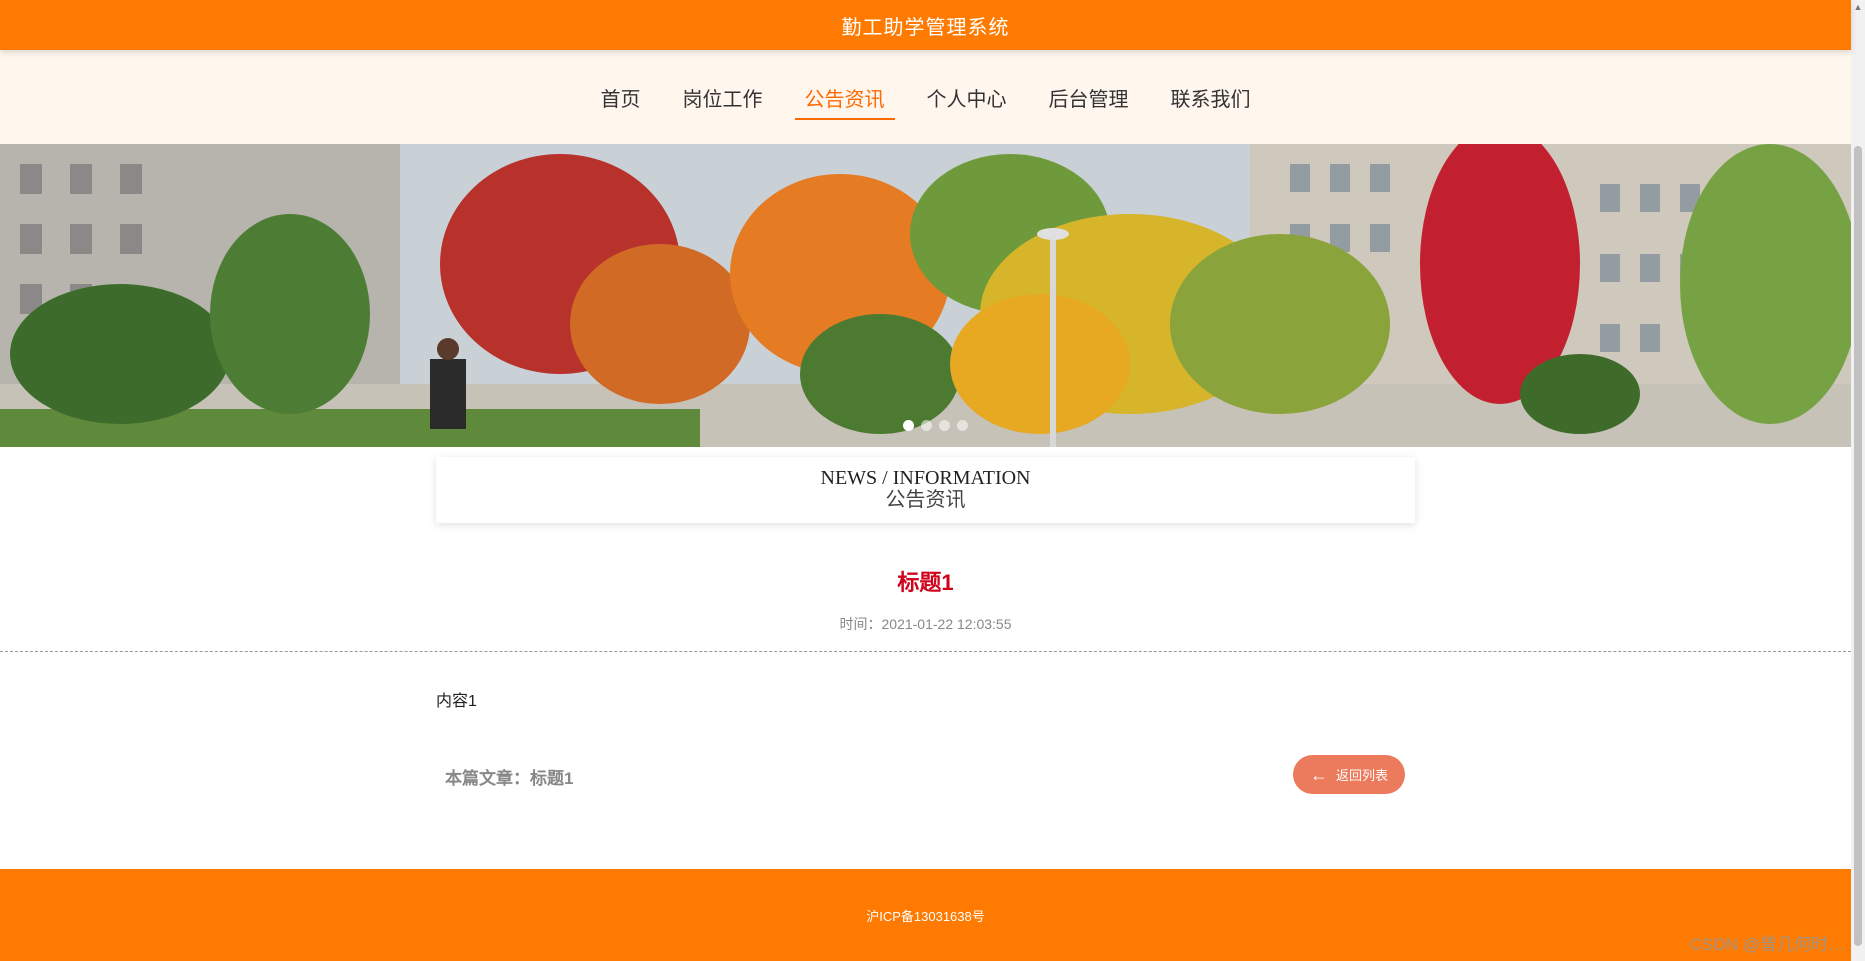 This screenshot has width=1865, height=961. I want to click on vertical-scrollbar: ▲, so click(1858, 480).